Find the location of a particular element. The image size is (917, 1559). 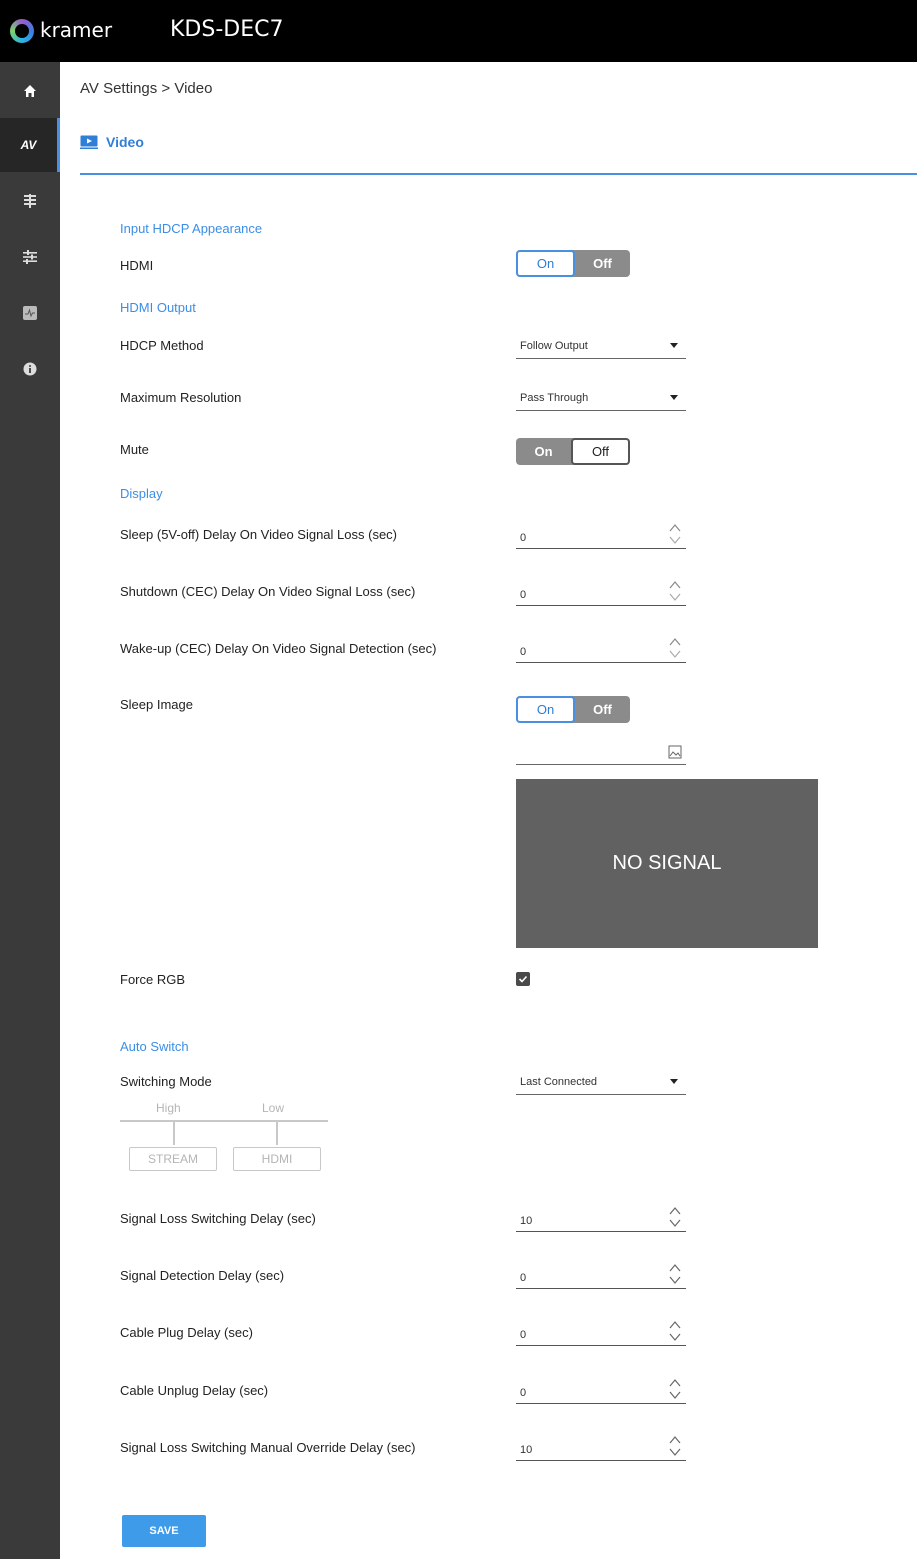

sidebar: AV is located at coordinates (30, 810).